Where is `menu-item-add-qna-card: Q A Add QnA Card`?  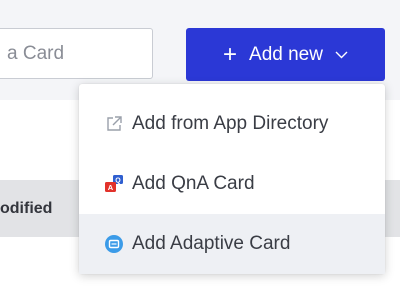
menu-item-add-qna-card: Q A Add QnA Card is located at coordinates (232, 184).